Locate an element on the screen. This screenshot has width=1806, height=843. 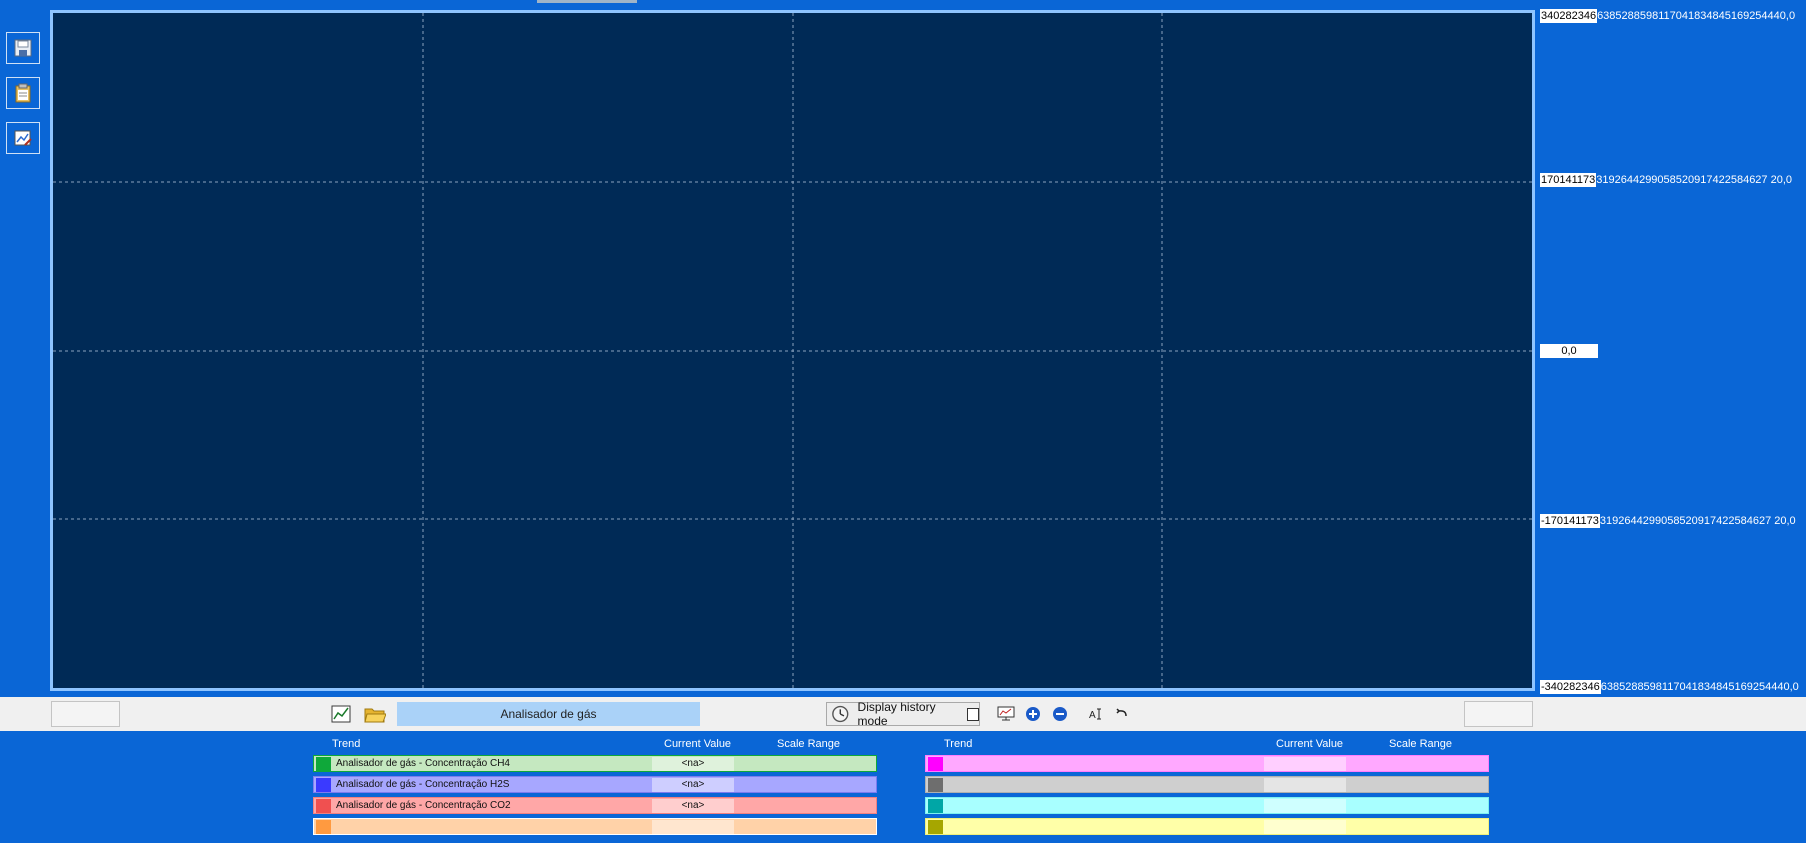
legend-right: Trend Current Value Scale Range is located at coordinates (1207, 785).